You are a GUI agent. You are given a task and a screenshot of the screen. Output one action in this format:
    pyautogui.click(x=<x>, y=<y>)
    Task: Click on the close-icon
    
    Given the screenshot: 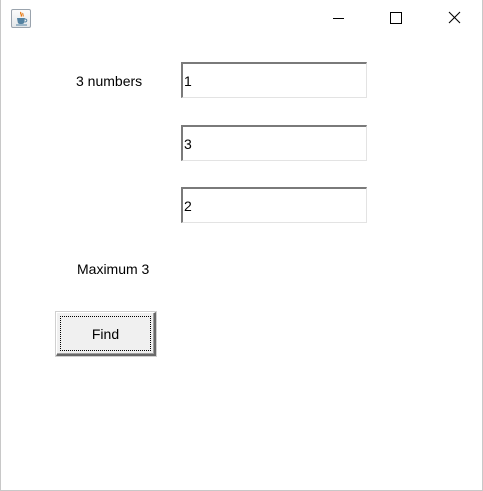 What is the action you would take?
    pyautogui.click(x=454, y=17)
    